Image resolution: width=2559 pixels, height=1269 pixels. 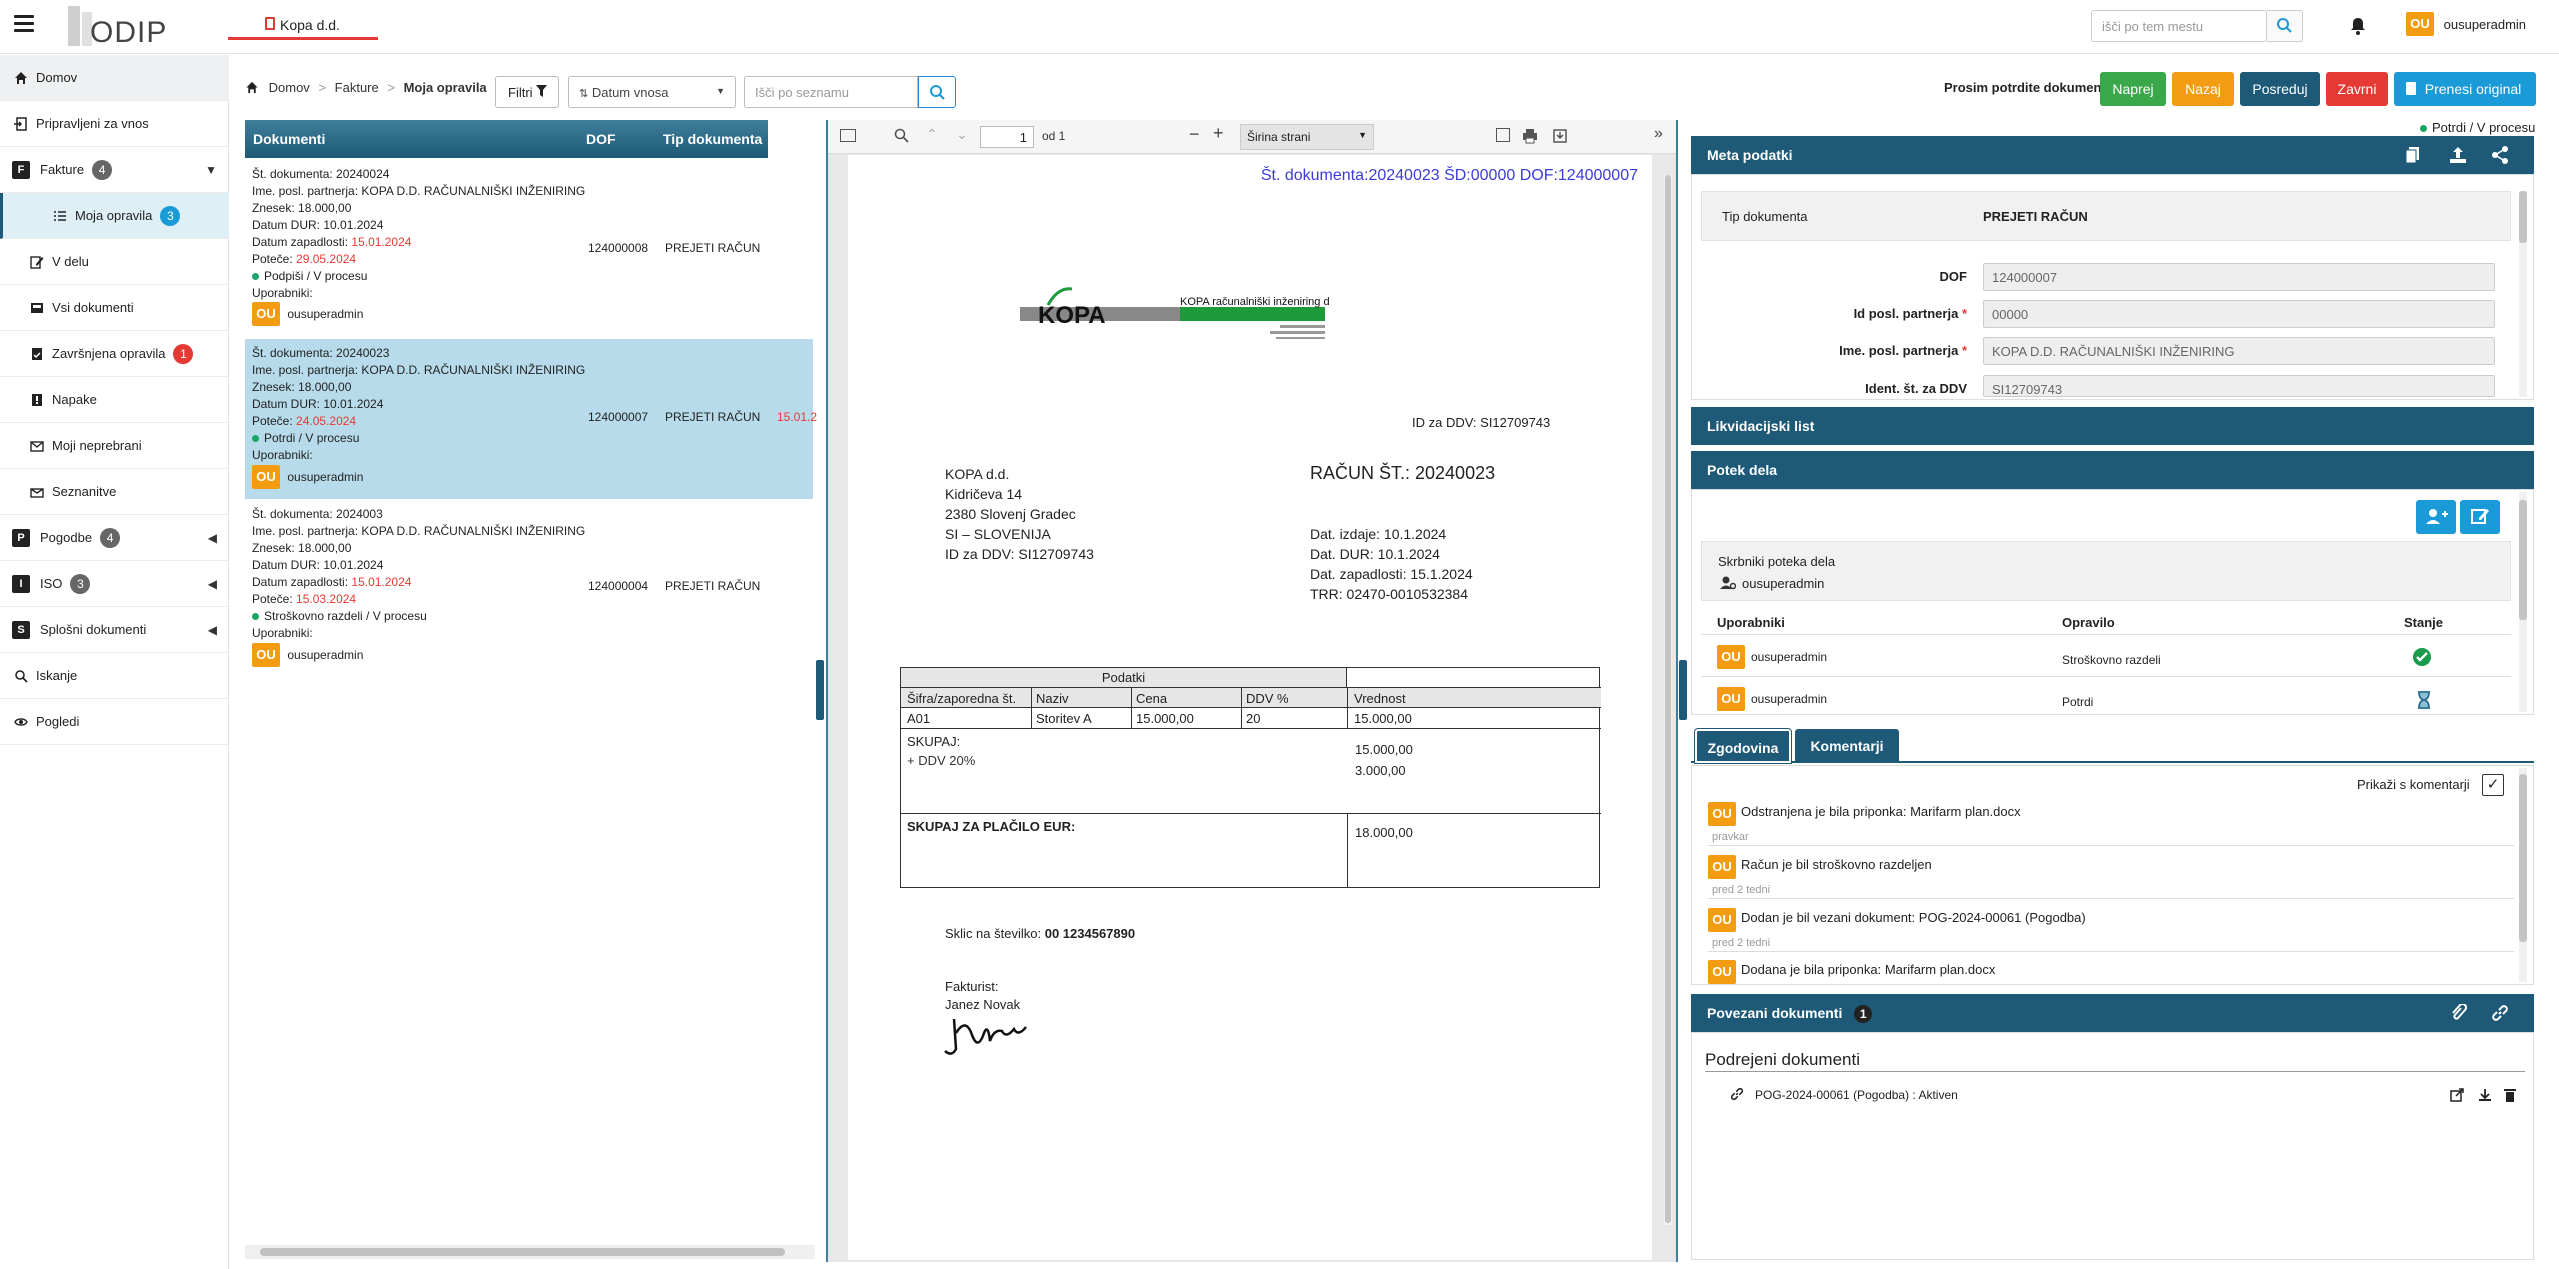 I want to click on date-due: Dat. zapadlosti: 15.1.2024, so click(x=1391, y=574).